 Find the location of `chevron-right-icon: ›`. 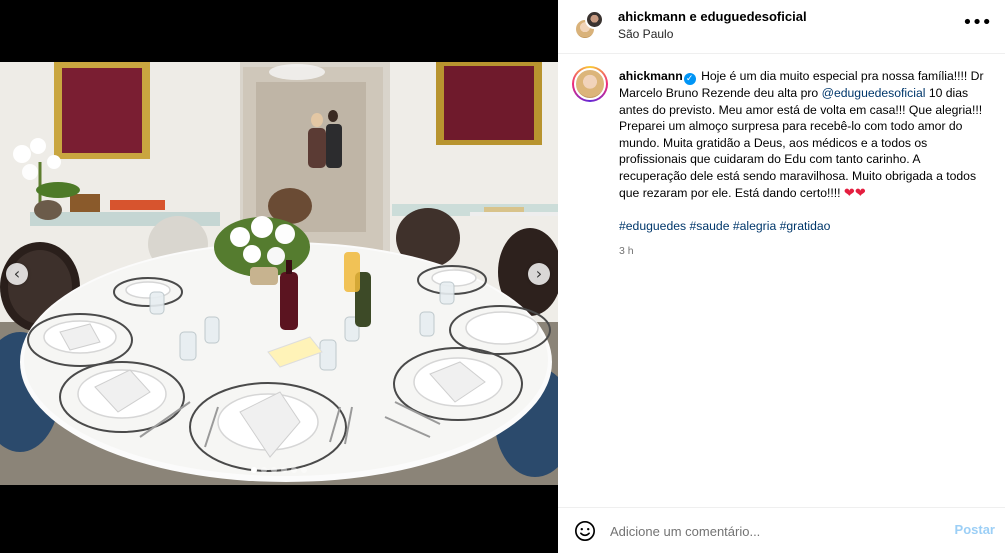

chevron-right-icon: › is located at coordinates (539, 273).